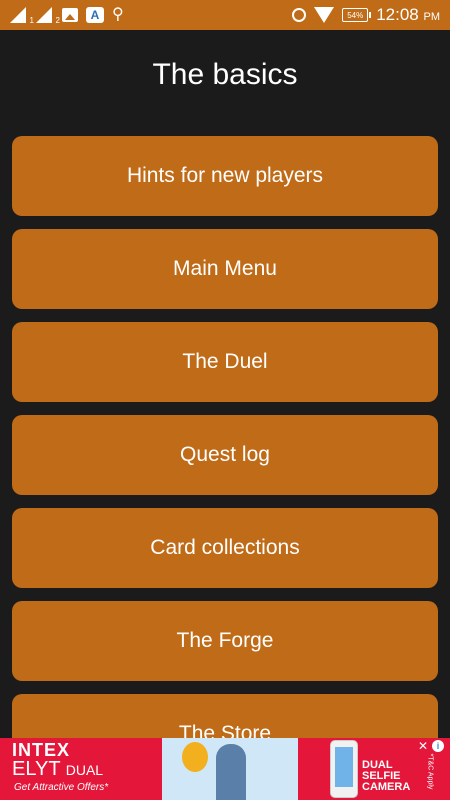  Describe the element at coordinates (48, 16) in the screenshot. I see `signal-icon-sim2: 2` at that location.